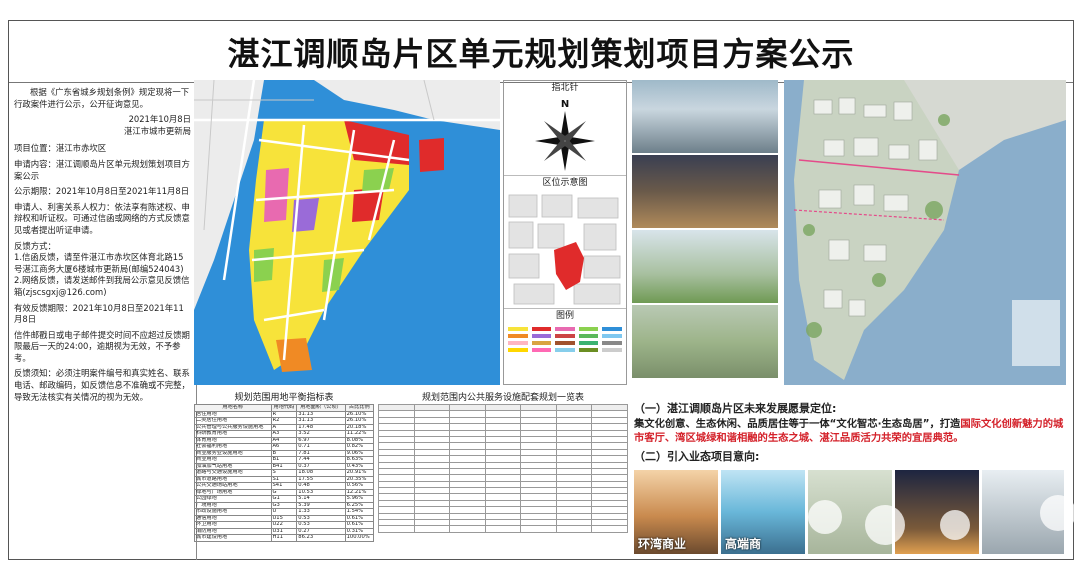 The width and height of the screenshot is (1080, 567). Describe the element at coordinates (565, 183) in the screenshot. I see `location-map-title: 区位示意图` at that location.